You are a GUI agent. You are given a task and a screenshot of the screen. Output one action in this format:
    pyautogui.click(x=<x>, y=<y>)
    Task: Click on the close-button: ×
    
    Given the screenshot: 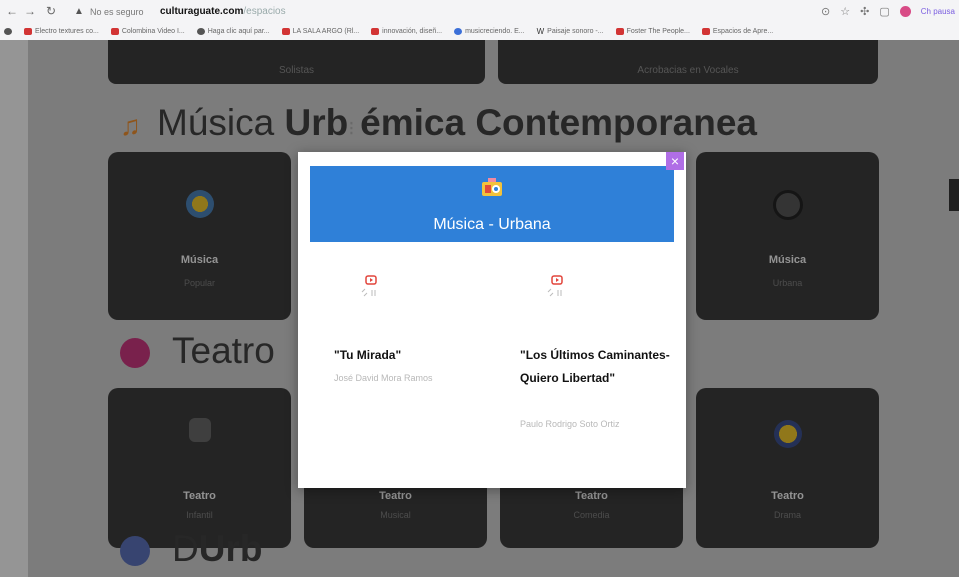 What is the action you would take?
    pyautogui.click(x=675, y=161)
    